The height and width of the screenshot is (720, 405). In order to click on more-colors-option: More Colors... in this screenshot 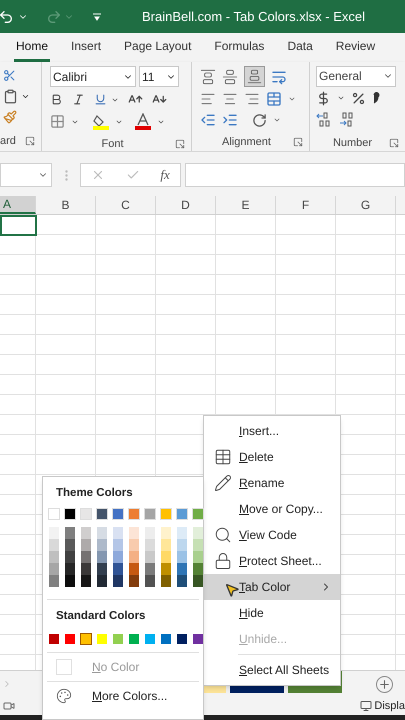, I will do `click(130, 695)`.